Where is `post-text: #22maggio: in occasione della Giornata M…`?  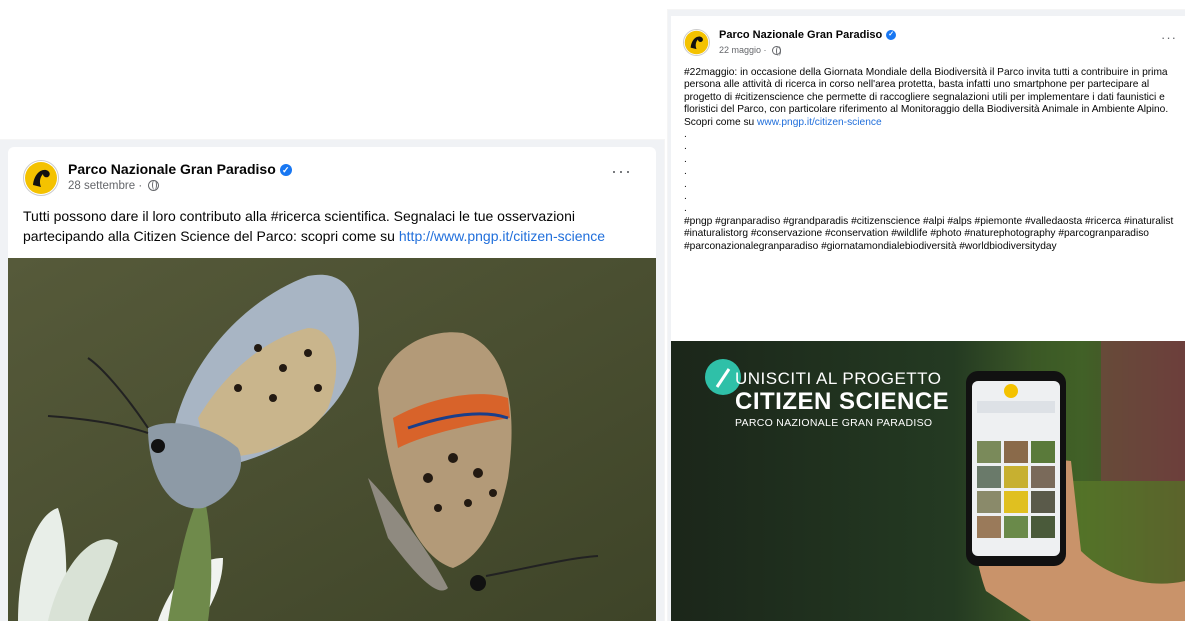
post-text: #22maggio: in occasione della Giornata M… is located at coordinates (930, 160).